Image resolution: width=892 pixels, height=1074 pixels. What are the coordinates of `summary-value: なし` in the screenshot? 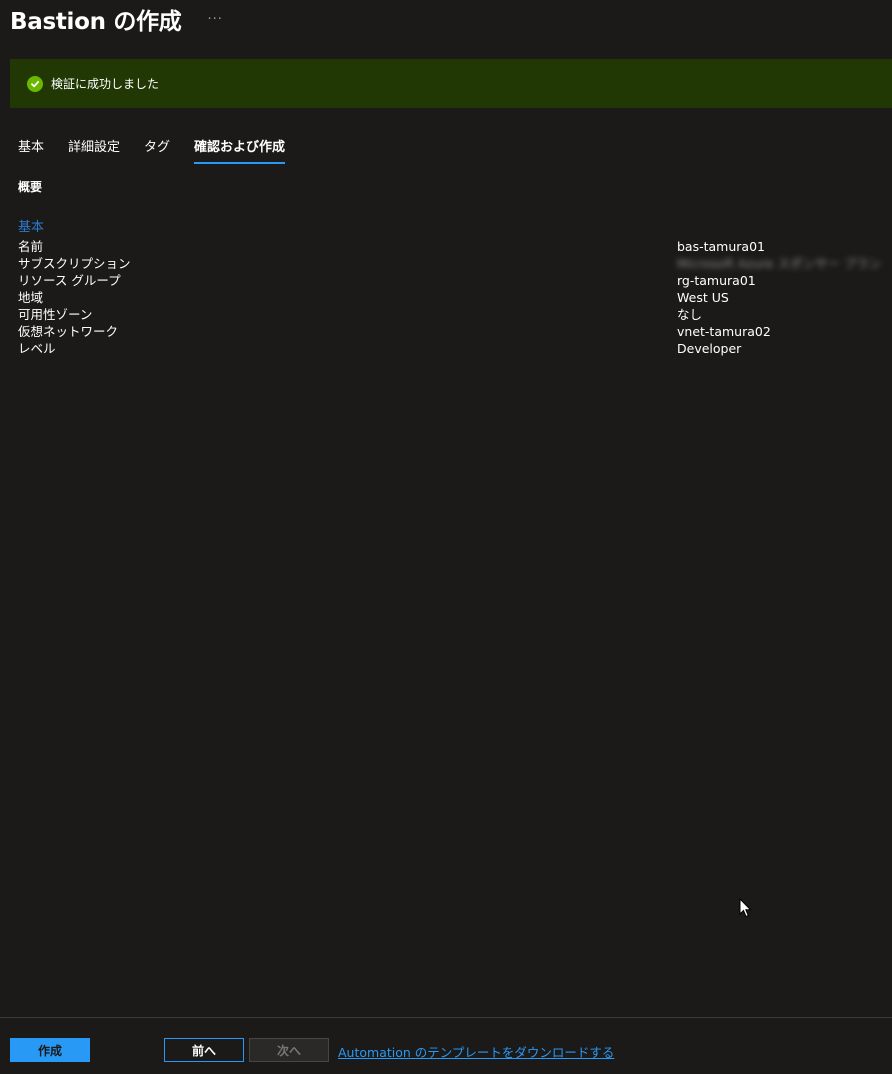 It's located at (690, 314).